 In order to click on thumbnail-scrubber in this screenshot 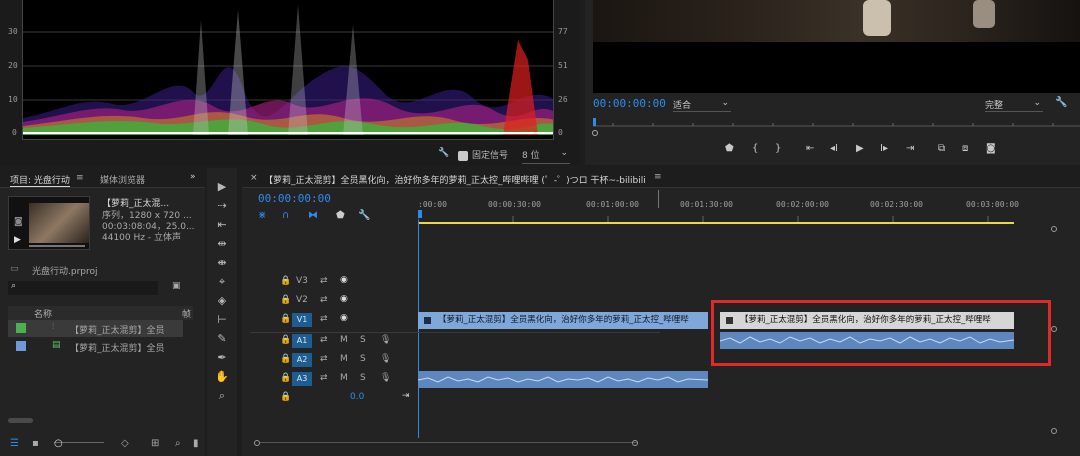, I will do `click(57, 246)`.